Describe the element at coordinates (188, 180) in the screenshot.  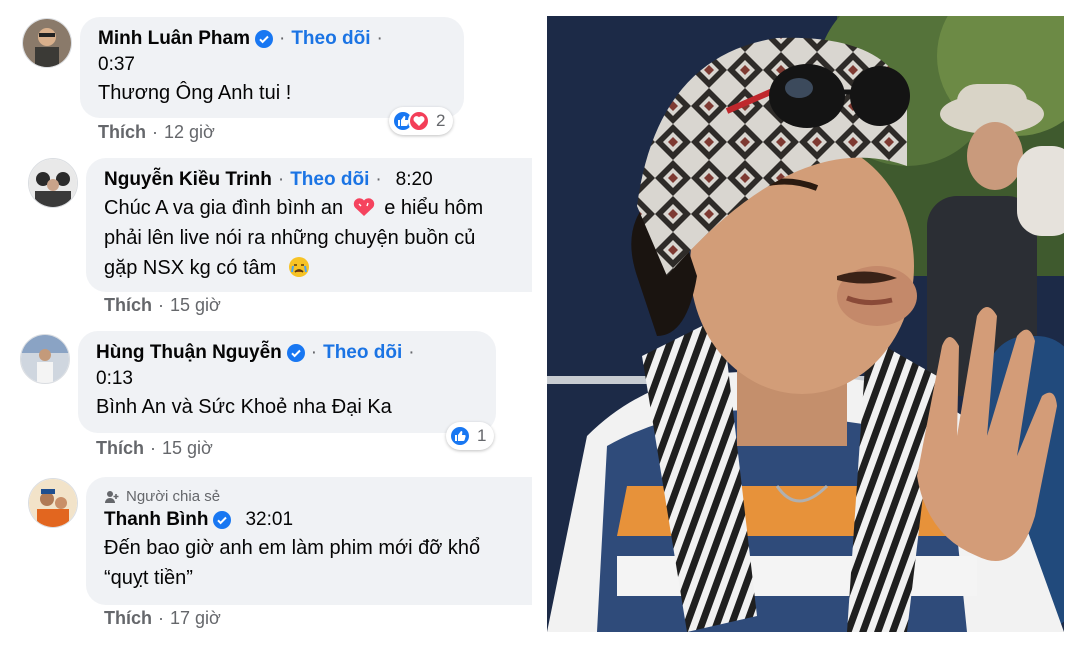
I see `author-name: Nguyễn Kiều Trinh` at that location.